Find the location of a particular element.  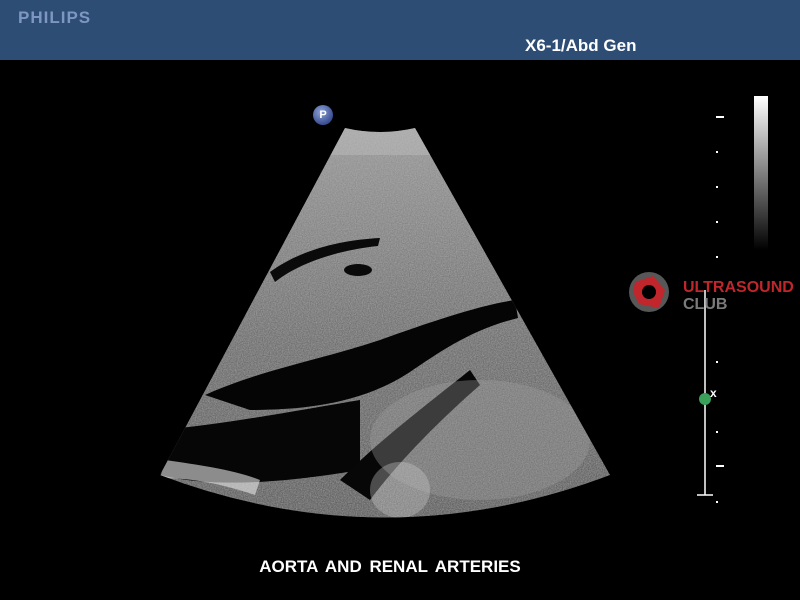

top-bar: PHILIPS X6-1/Abd Gen is located at coordinates (400, 30).